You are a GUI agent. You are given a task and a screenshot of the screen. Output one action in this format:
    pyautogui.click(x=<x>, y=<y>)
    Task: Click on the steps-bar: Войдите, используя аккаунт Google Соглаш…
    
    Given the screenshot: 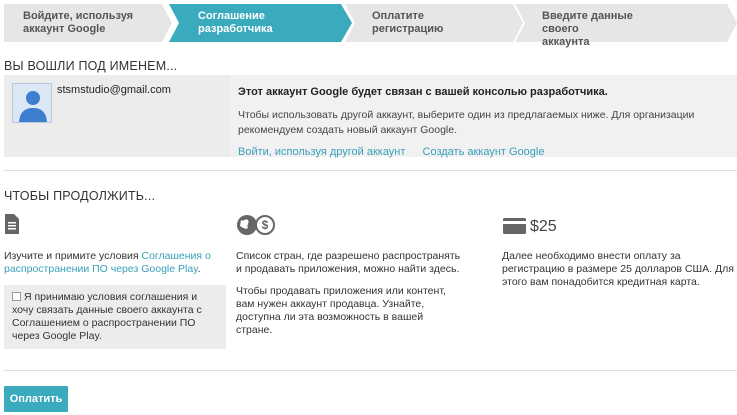 What is the action you would take?
    pyautogui.click(x=370, y=26)
    